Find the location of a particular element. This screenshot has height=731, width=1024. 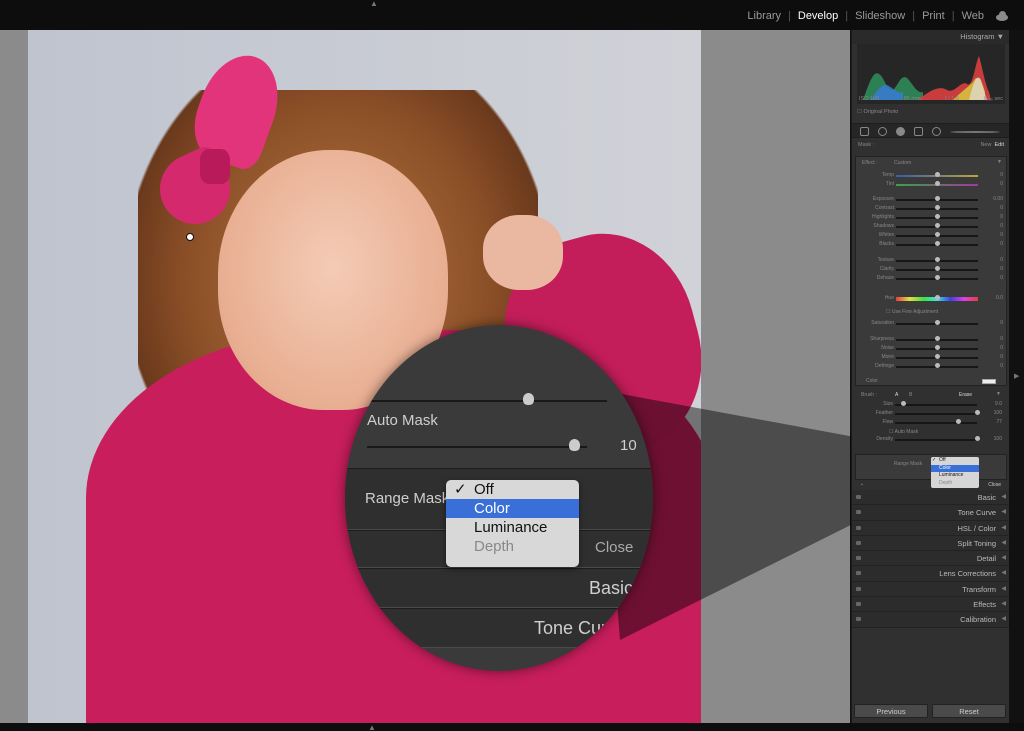

effect-slider-row: Contrast 0 is located at coordinates (932, 208).